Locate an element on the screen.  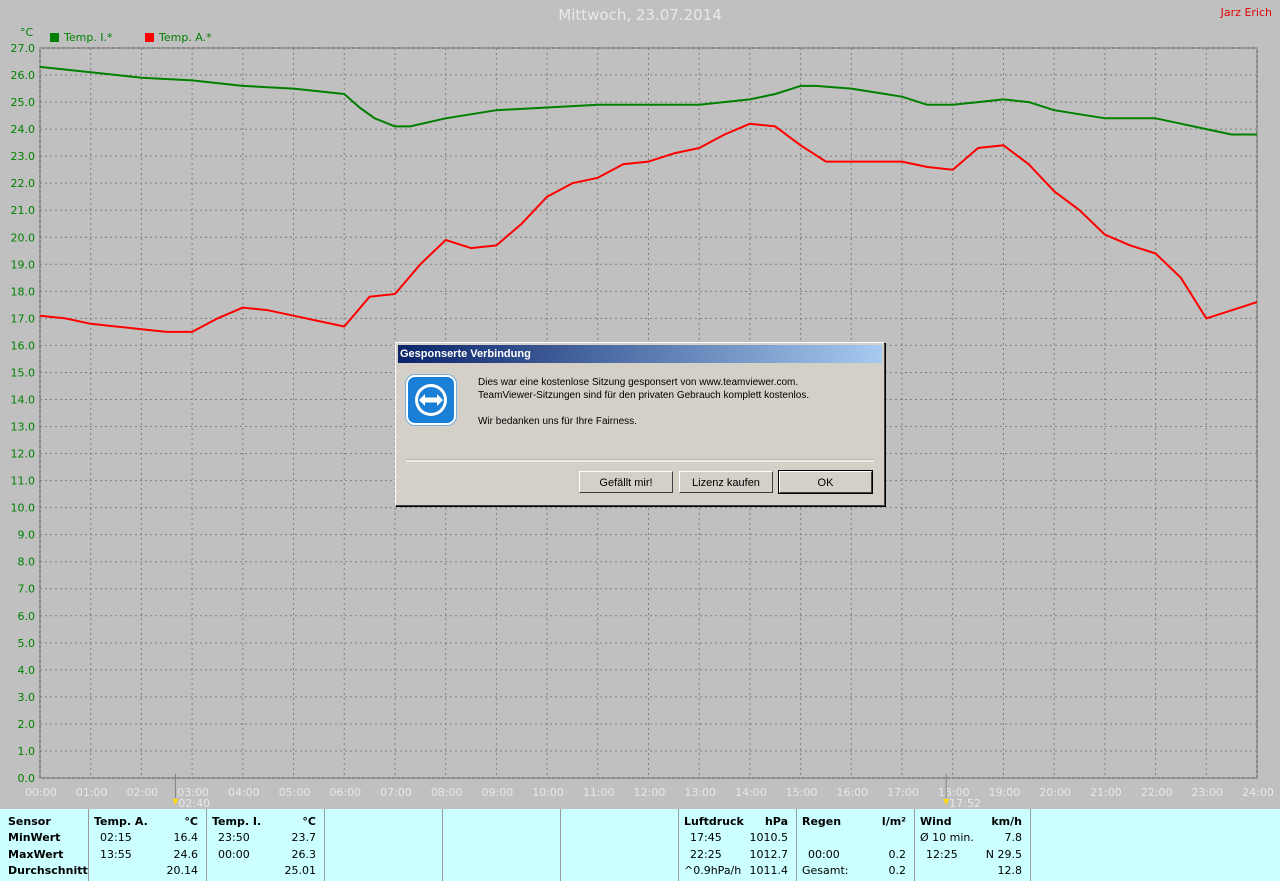
y-tick-label: 23.0 is located at coordinates (23, 156).